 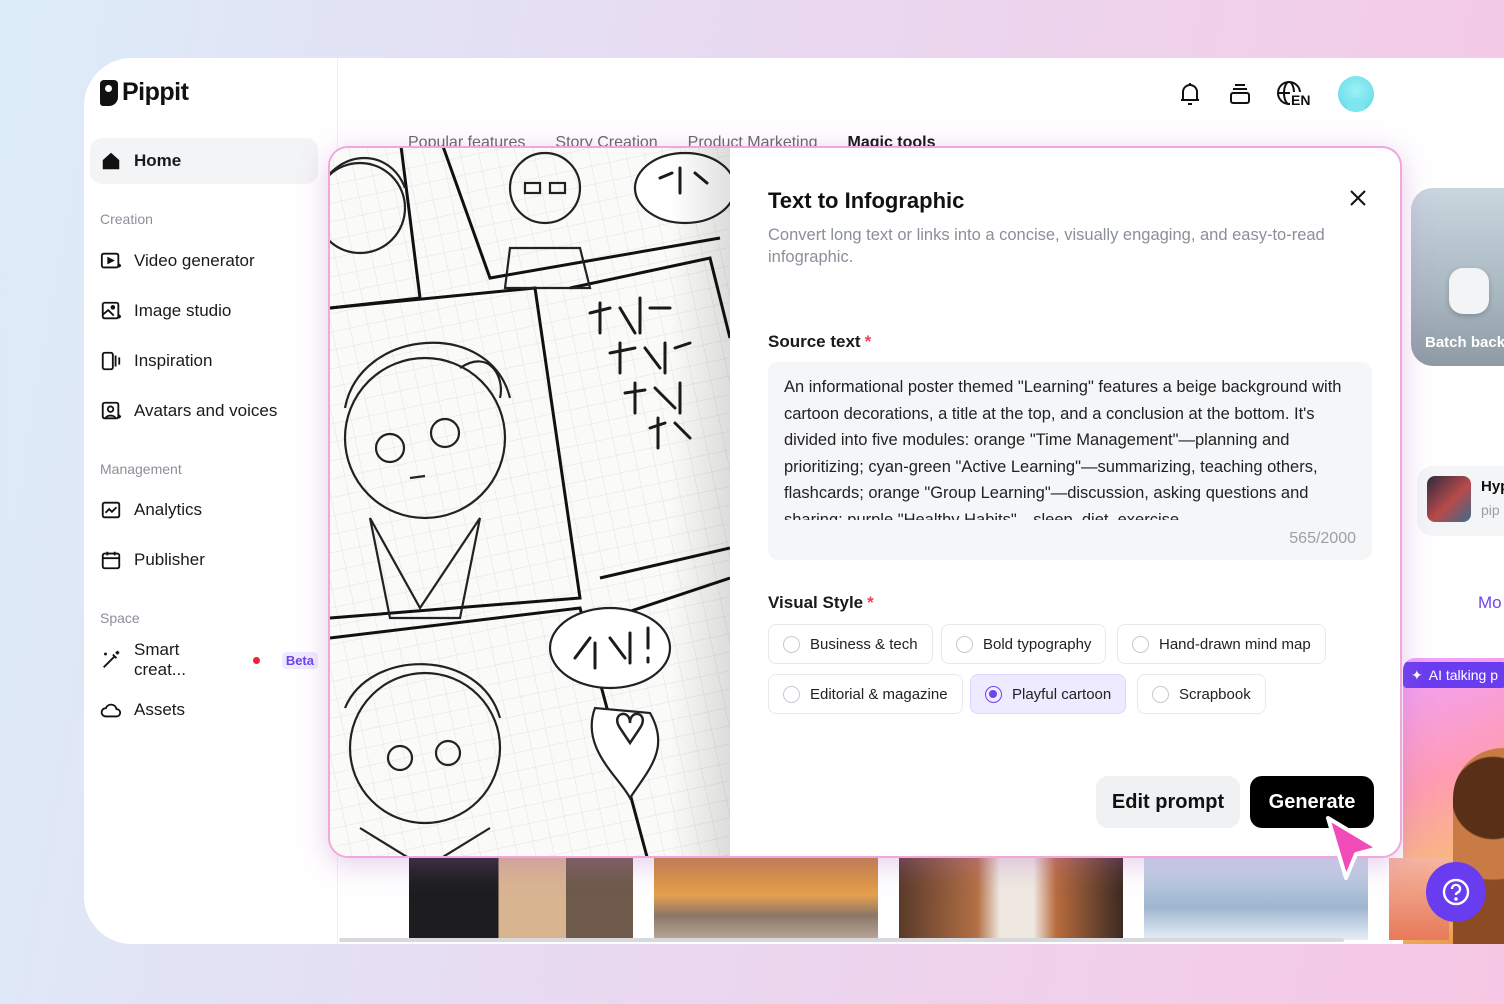 I want to click on style-option-label: Business & tech, so click(x=864, y=644).